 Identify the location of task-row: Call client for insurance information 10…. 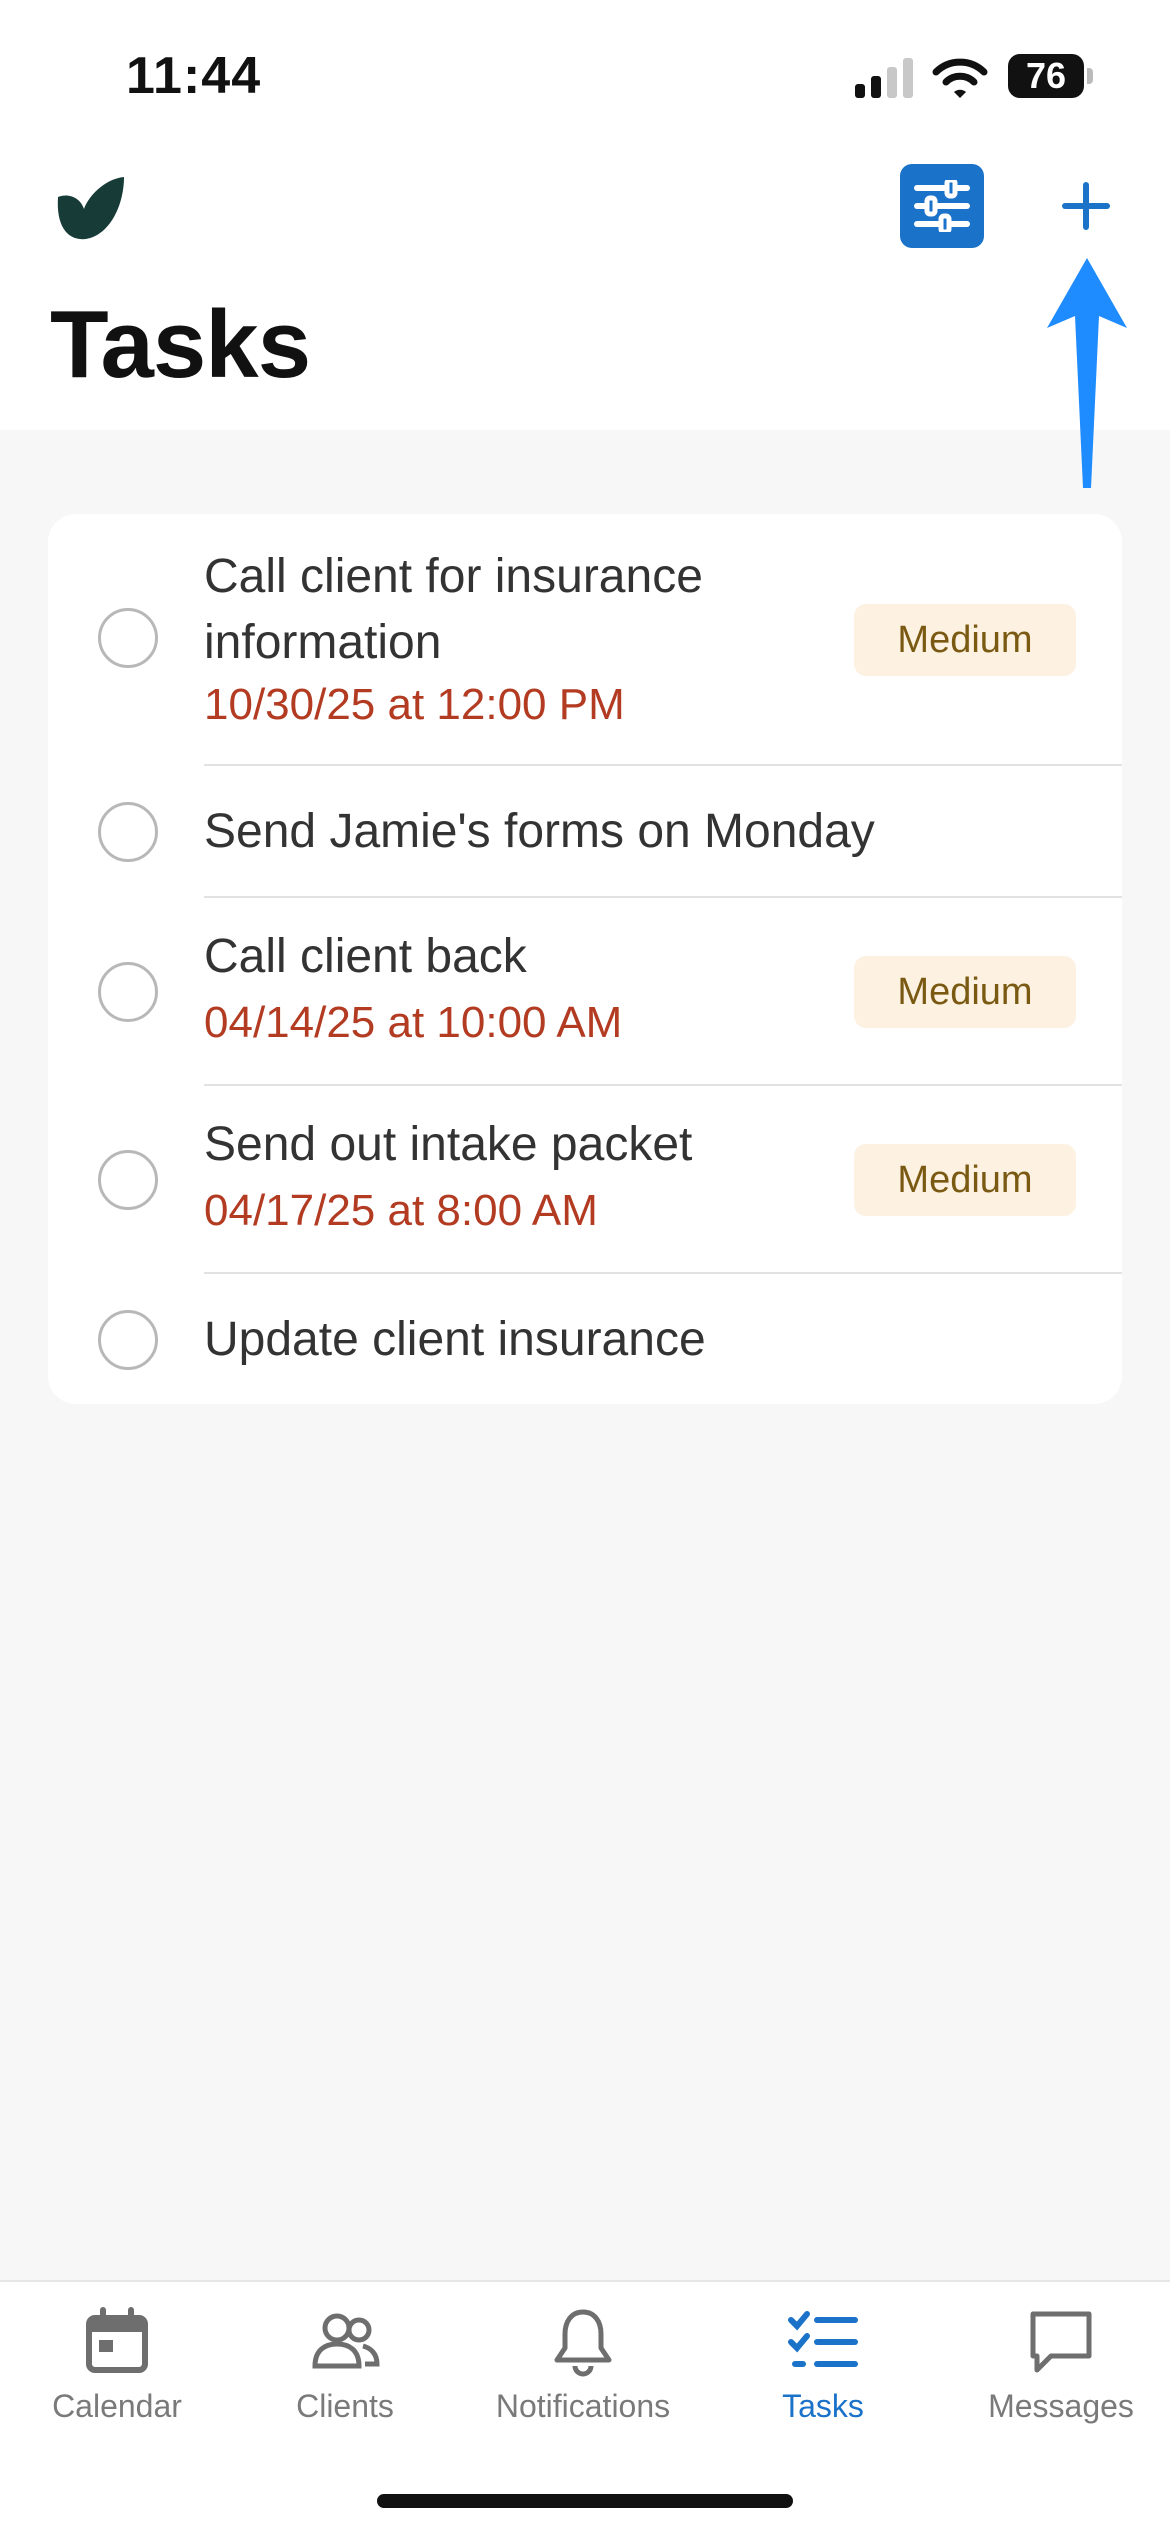
(585, 640).